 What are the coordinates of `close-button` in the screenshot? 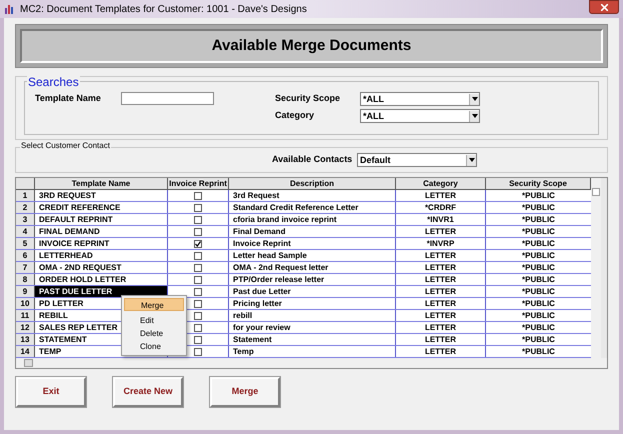 It's located at (604, 7).